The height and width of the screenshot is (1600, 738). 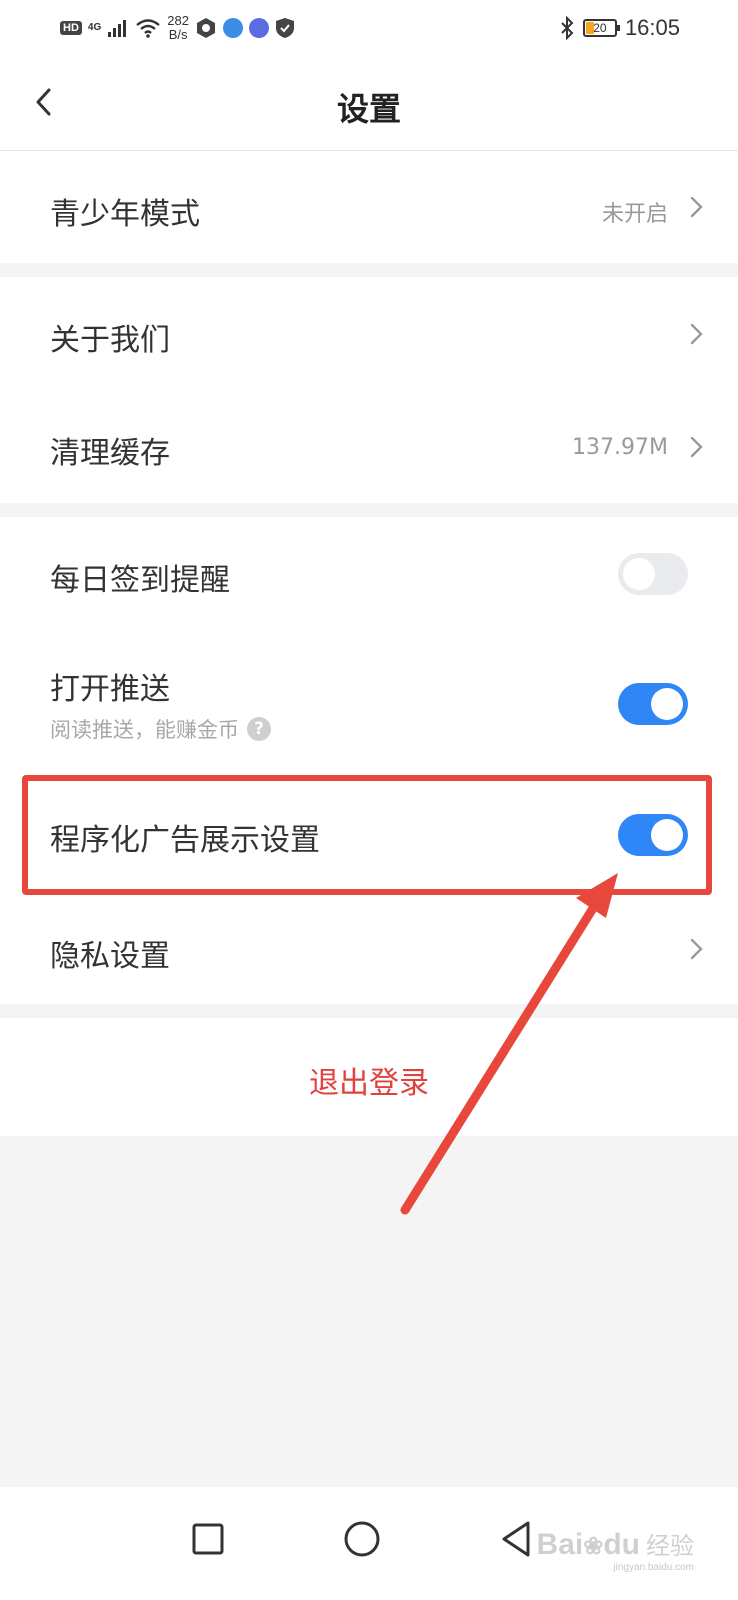 What do you see at coordinates (670, 1546) in the screenshot?
I see `watermark-cn: 经验` at bounding box center [670, 1546].